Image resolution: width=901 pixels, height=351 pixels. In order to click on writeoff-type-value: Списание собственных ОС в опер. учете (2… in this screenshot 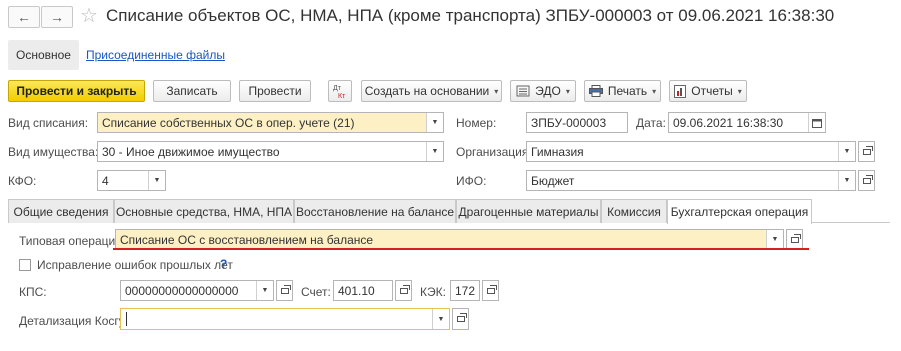, I will do `click(228, 122)`.